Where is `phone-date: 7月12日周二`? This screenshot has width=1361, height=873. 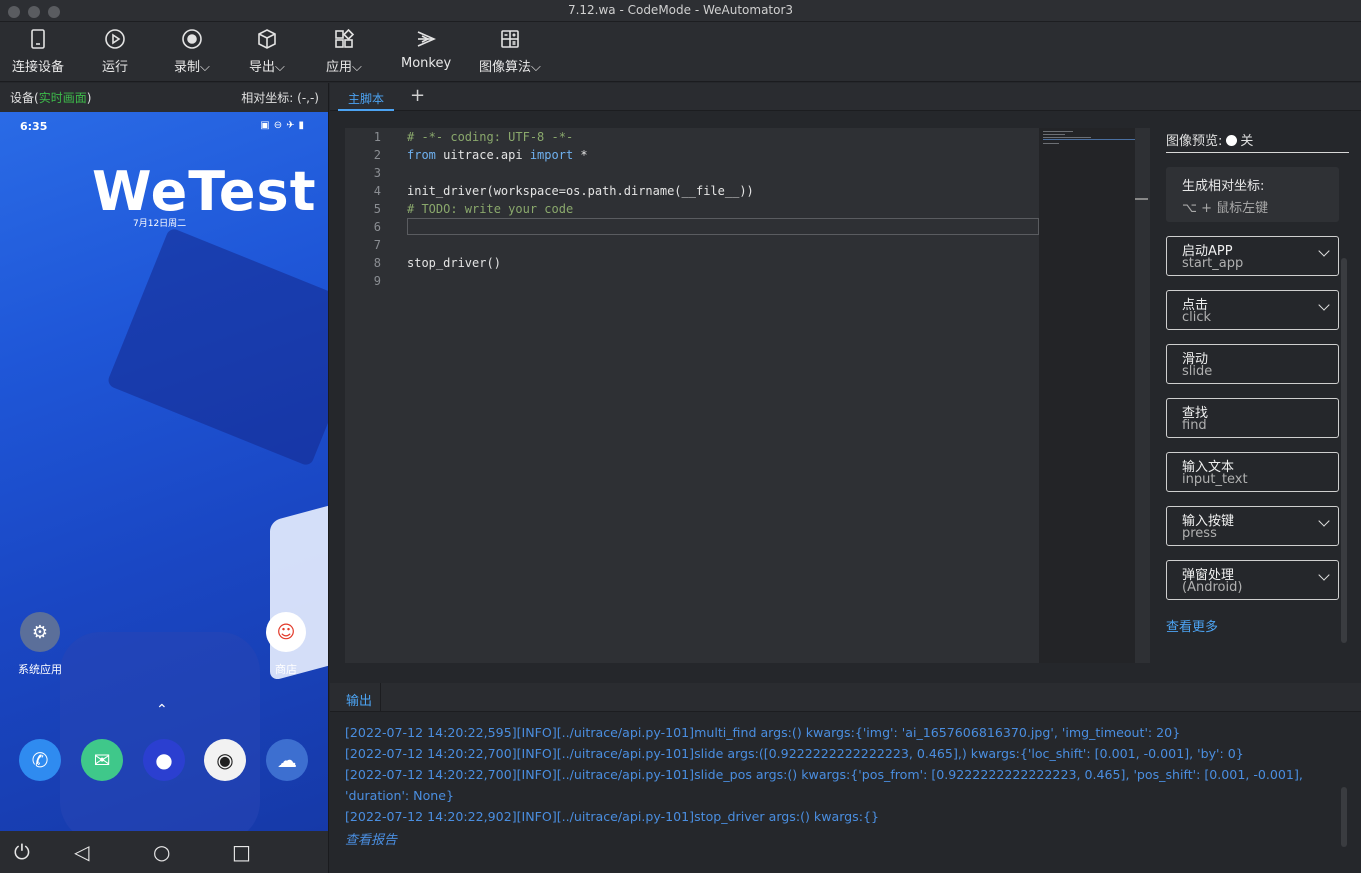 phone-date: 7月12日周二 is located at coordinates (160, 224).